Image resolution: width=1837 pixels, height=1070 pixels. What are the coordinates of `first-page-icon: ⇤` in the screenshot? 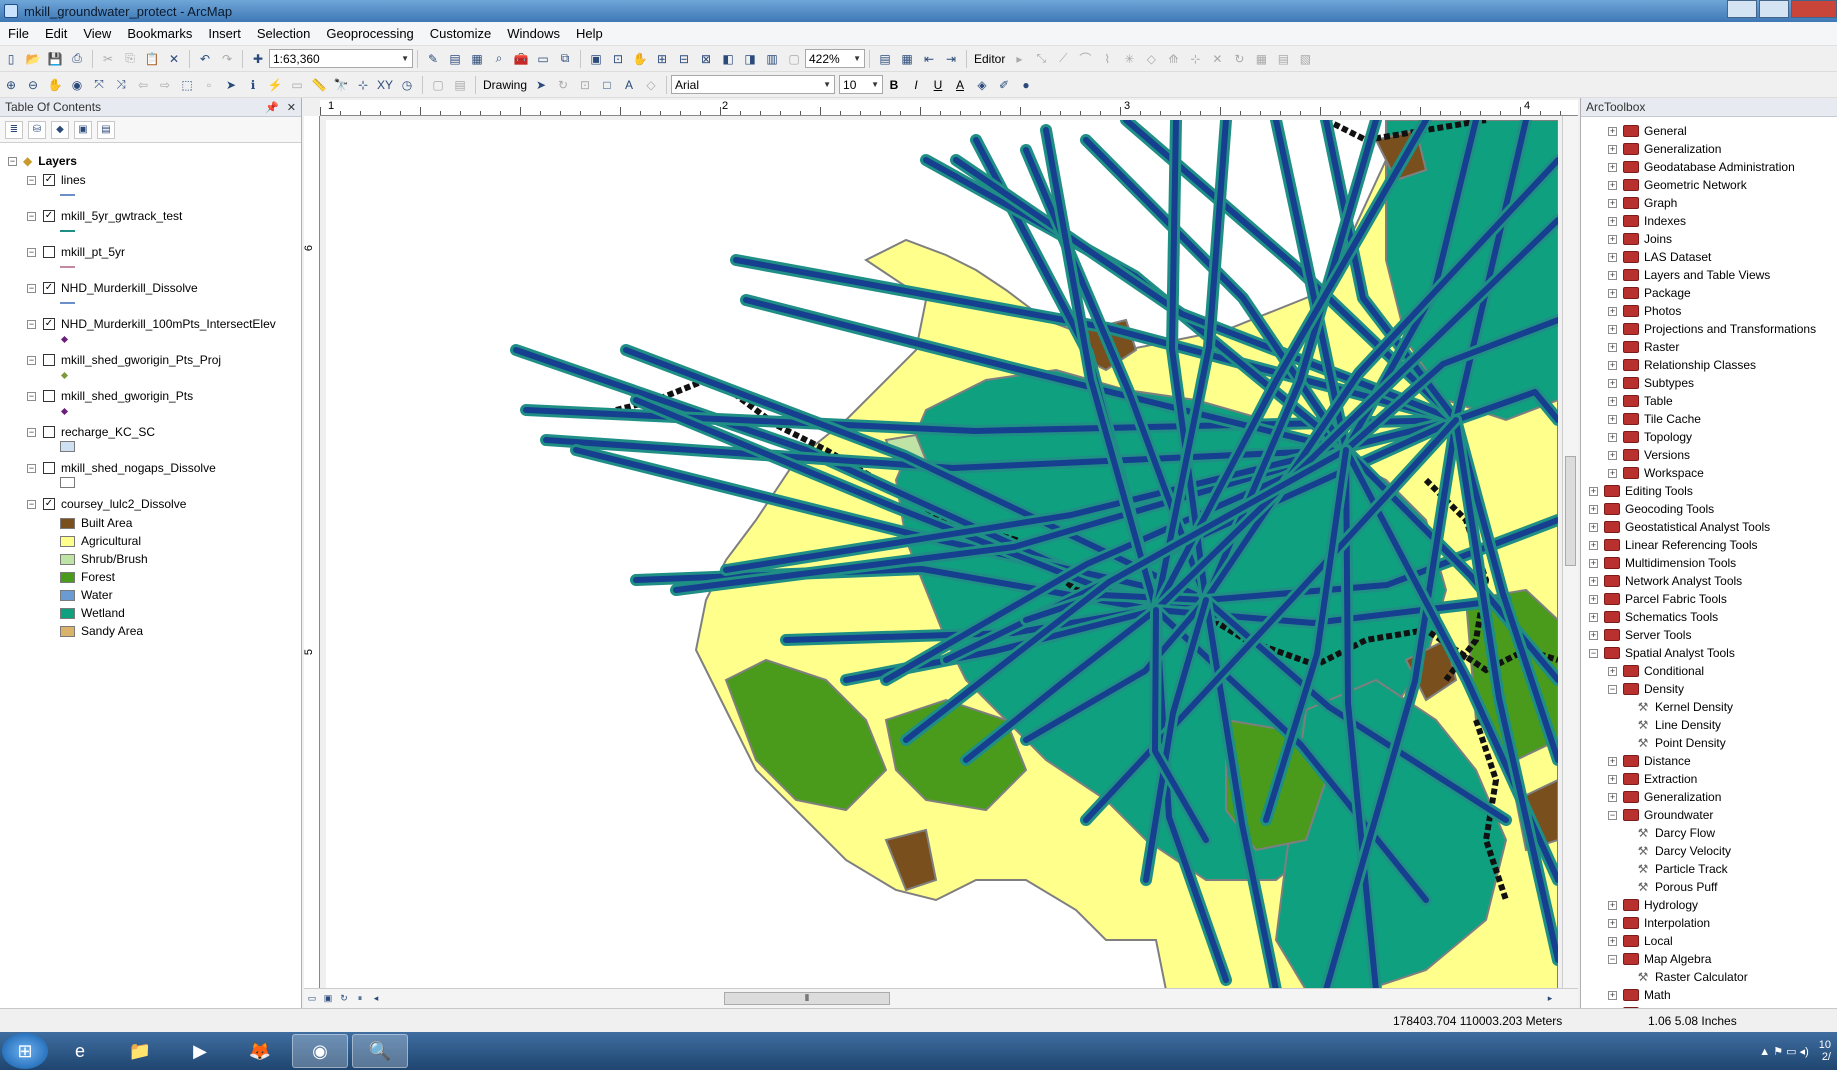 It's located at (929, 59).